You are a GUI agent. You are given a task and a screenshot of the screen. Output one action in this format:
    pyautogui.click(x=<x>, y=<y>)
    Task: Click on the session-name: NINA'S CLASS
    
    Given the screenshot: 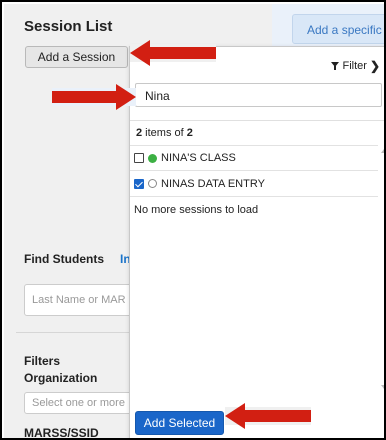 What is the action you would take?
    pyautogui.click(x=198, y=158)
    